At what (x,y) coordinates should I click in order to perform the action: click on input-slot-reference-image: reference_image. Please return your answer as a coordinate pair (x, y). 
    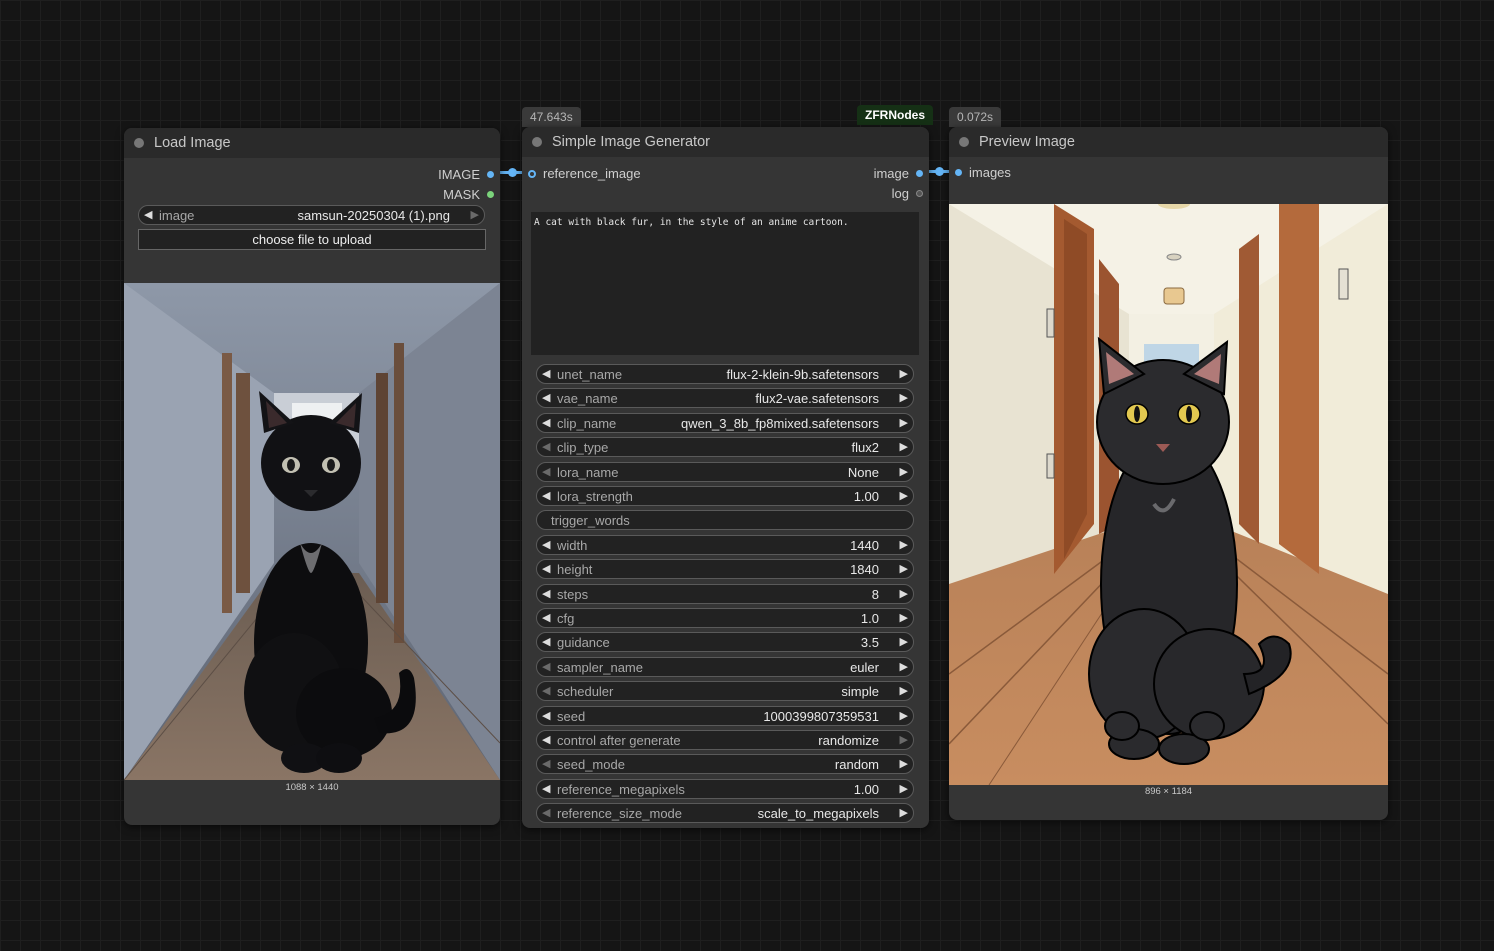
    Looking at the image, I should click on (584, 173).